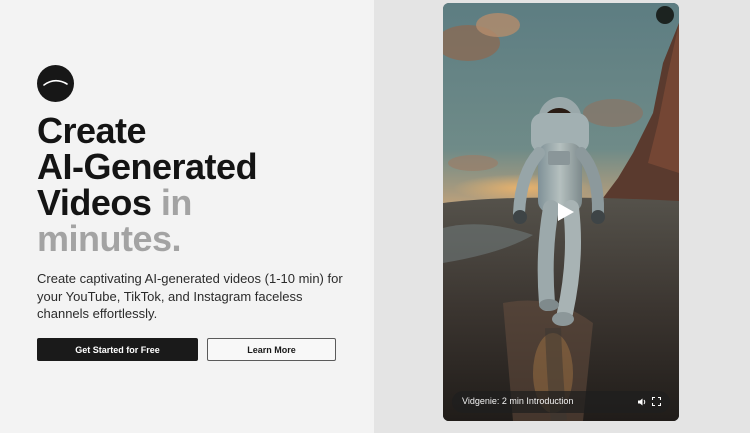 Image resolution: width=750 pixels, height=433 pixels. What do you see at coordinates (109, 238) in the screenshot?
I see `headline-line-4: minutes.` at bounding box center [109, 238].